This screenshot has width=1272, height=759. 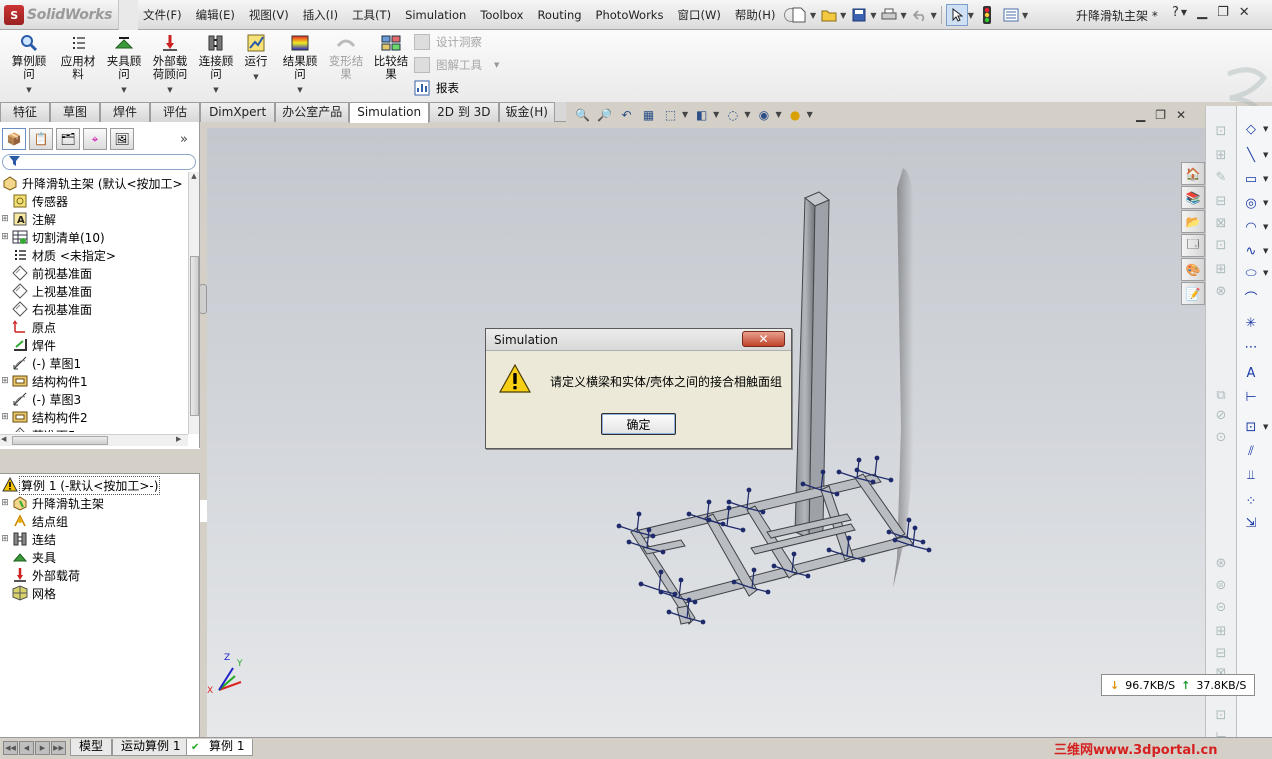 What do you see at coordinates (52, 237) in the screenshot?
I see `feature-tree-item: ⊞ 切割清单(10)` at bounding box center [52, 237].